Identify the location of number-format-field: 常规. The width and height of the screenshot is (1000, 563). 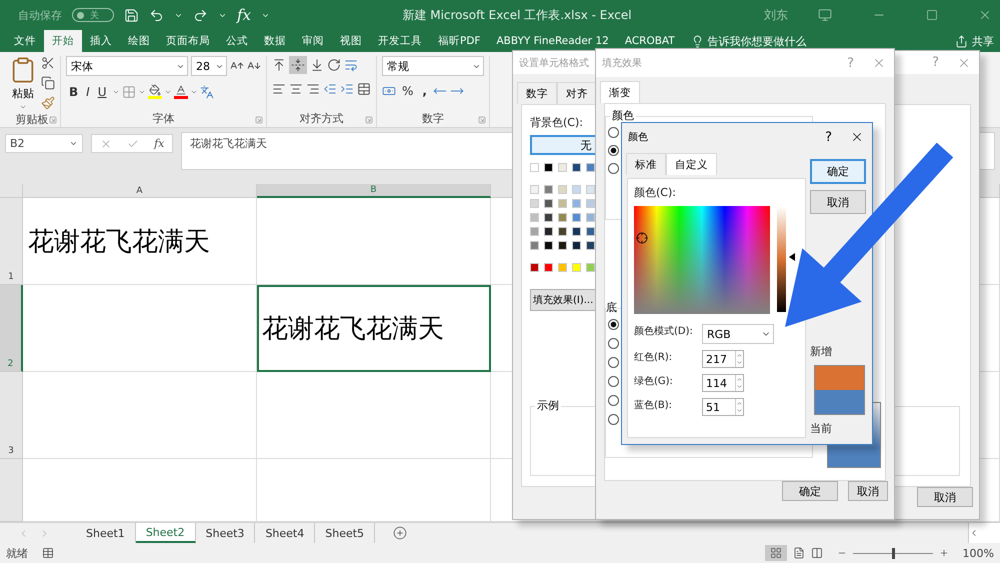
(433, 66).